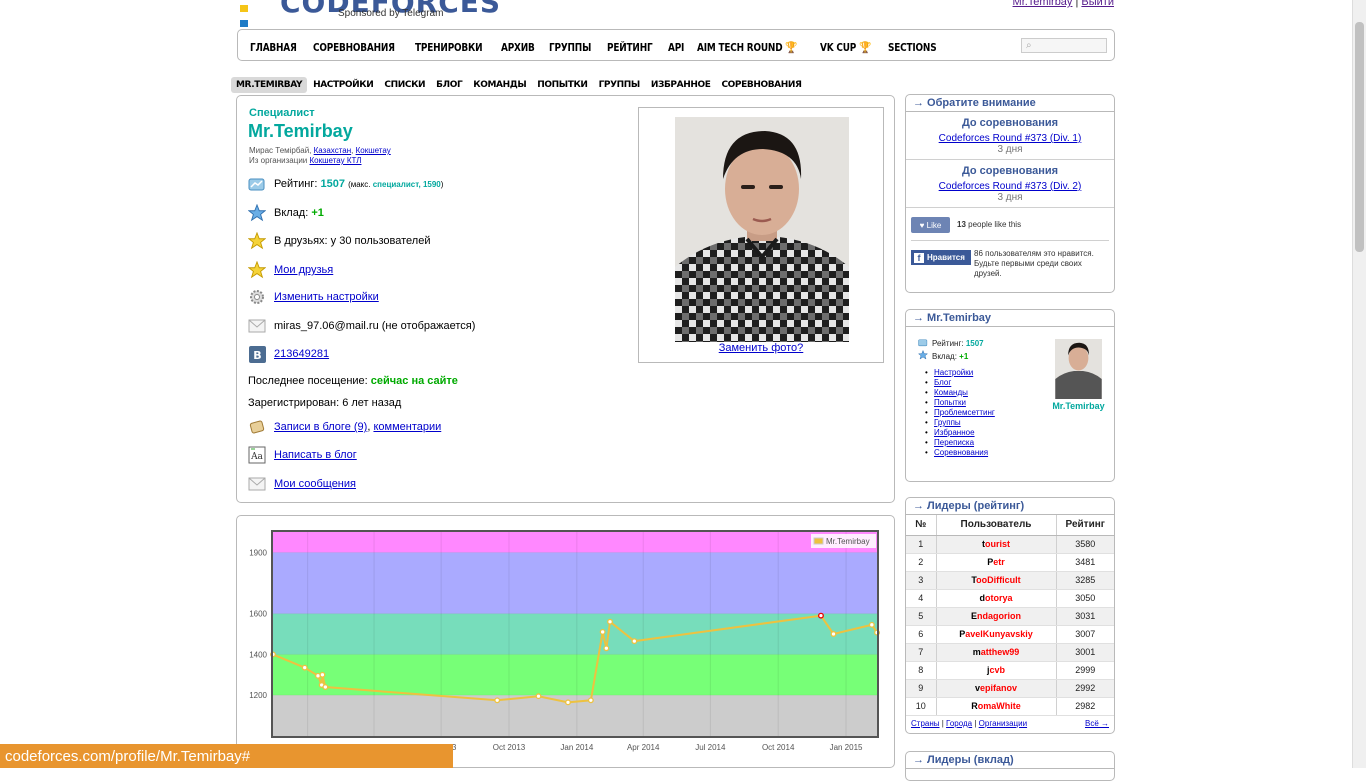 The image size is (1366, 781). I want to click on country-link: Казахстан, so click(333, 150).